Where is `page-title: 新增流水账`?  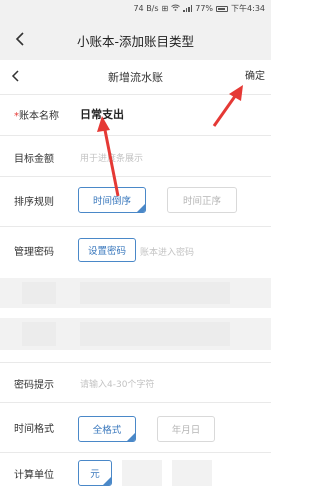
page-title: 新增流水账 is located at coordinates (135, 77).